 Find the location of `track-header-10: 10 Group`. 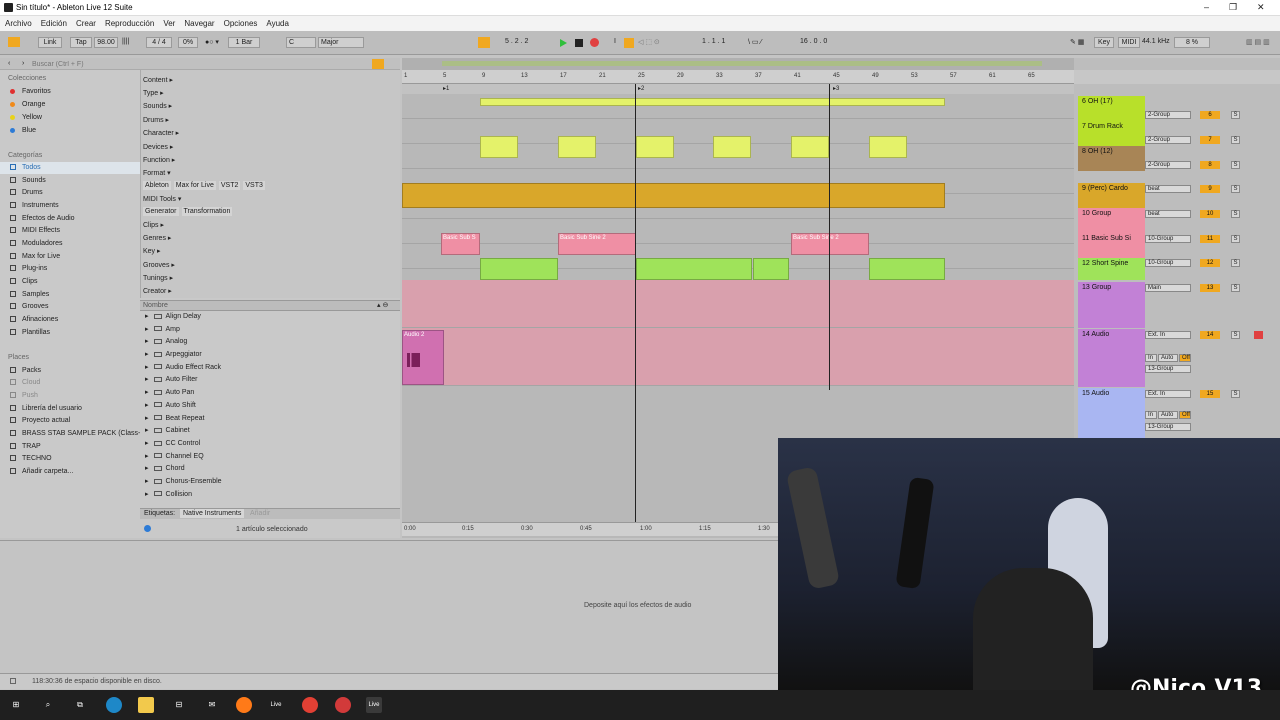

track-header-10: 10 Group is located at coordinates (1111, 220).